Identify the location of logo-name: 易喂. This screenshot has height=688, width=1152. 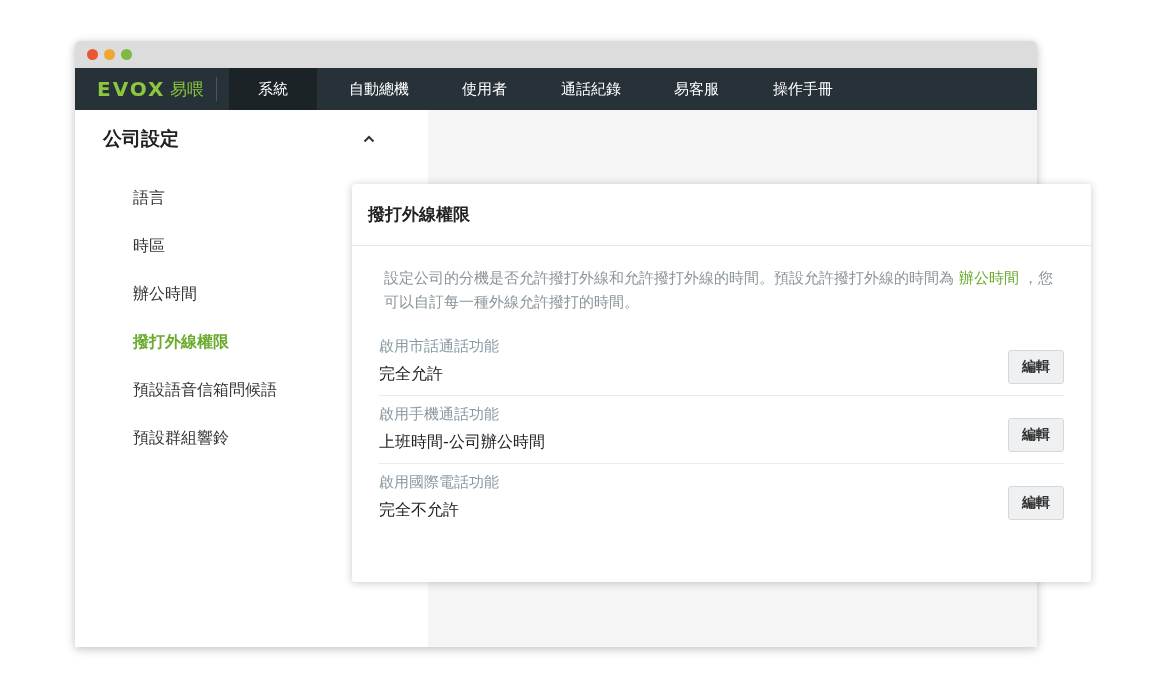
(186, 89).